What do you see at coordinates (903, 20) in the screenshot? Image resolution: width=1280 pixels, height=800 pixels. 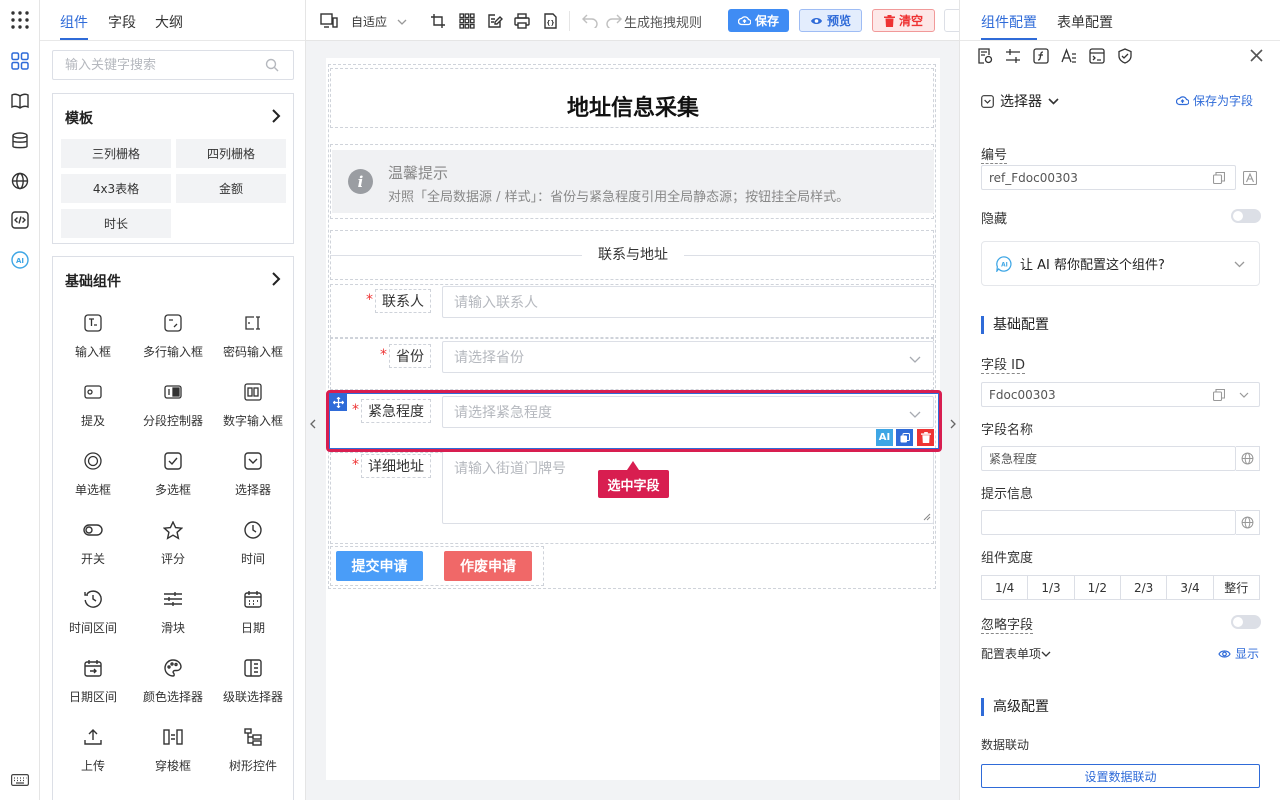 I see `clear-button: 清空` at bounding box center [903, 20].